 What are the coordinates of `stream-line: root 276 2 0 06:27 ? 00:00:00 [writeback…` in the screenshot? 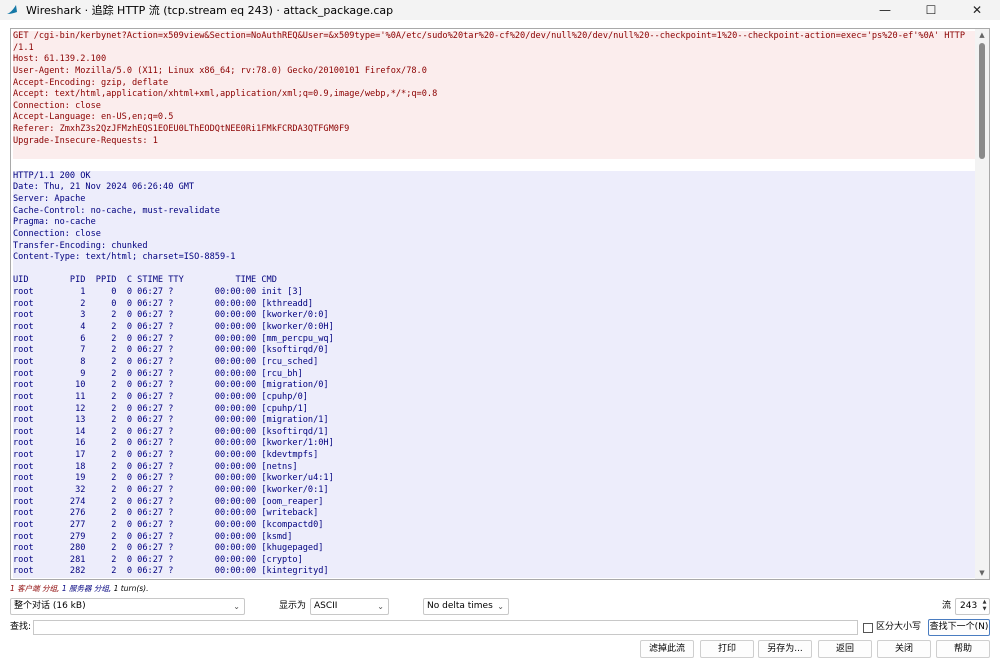 It's located at (494, 514).